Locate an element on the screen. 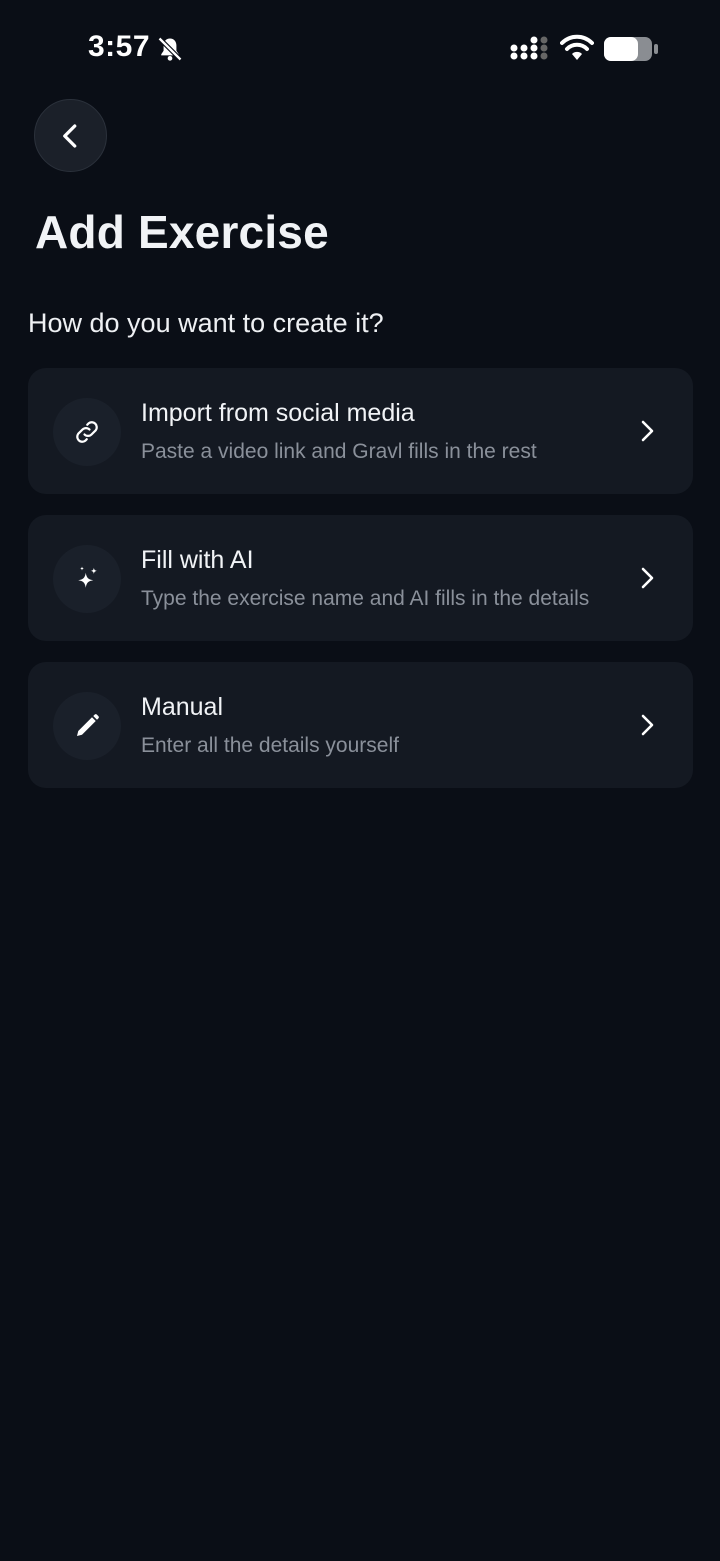 The image size is (720, 1561). status-bar: 3:57 is located at coordinates (360, 49).